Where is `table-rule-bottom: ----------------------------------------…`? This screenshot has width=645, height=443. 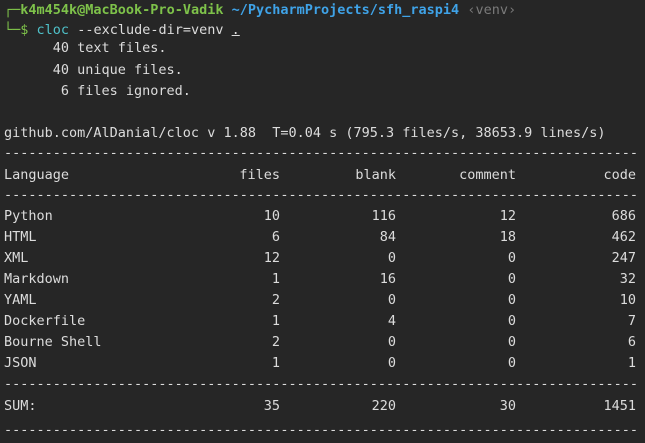 table-rule-bottom: ----------------------------------------… is located at coordinates (320, 430).